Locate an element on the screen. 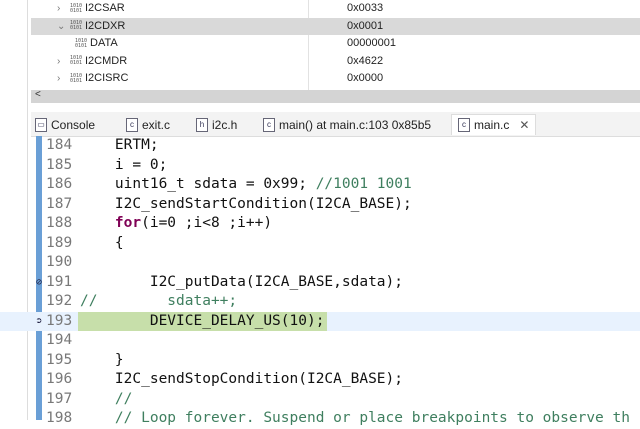  register-name: I2CISRC is located at coordinates (107, 78).